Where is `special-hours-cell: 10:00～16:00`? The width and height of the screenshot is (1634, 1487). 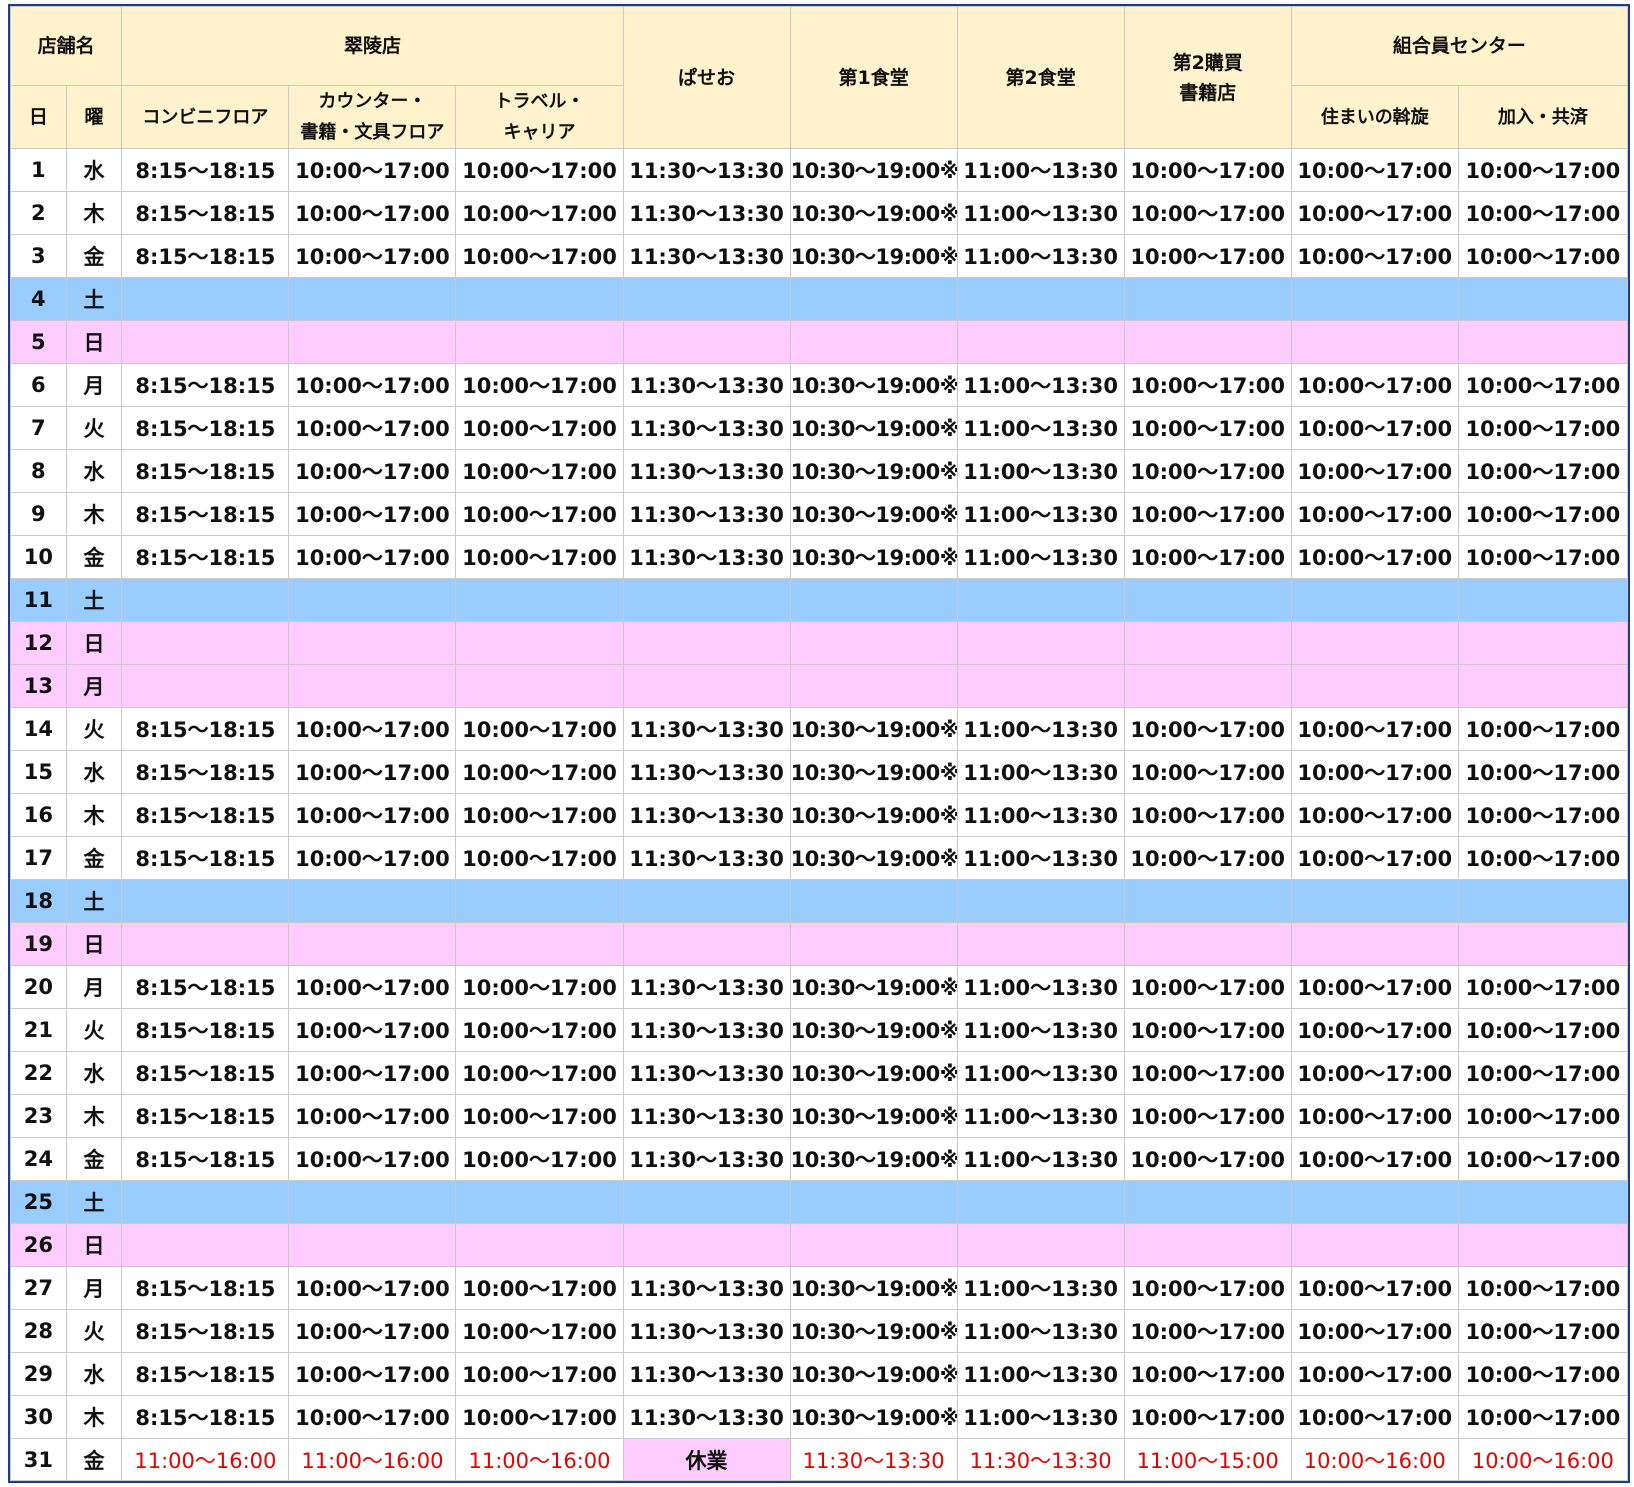
special-hours-cell: 10:00～16:00 is located at coordinates (1543, 1459).